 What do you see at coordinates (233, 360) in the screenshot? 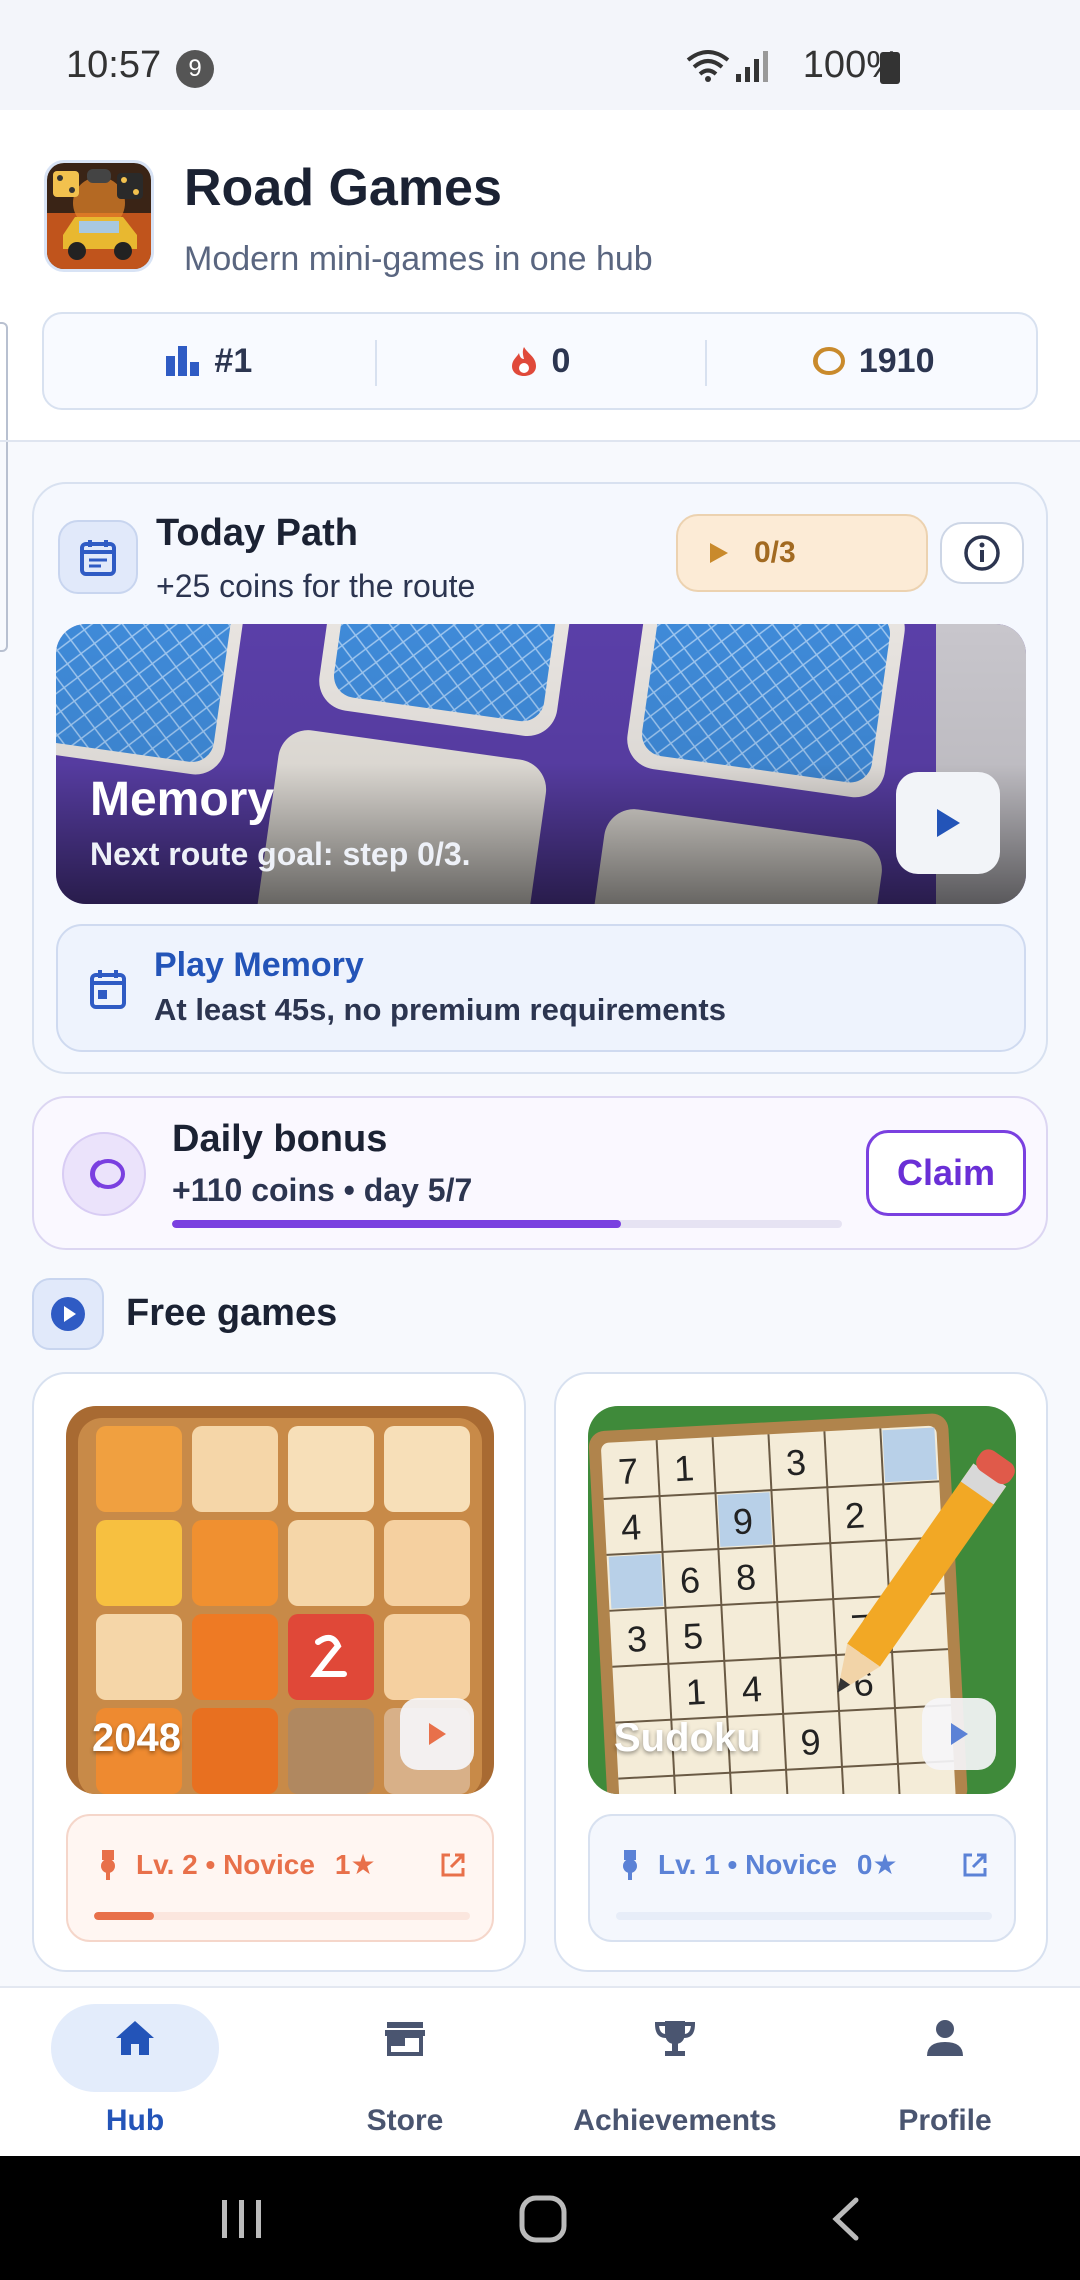
I see `rank-value: #1` at bounding box center [233, 360].